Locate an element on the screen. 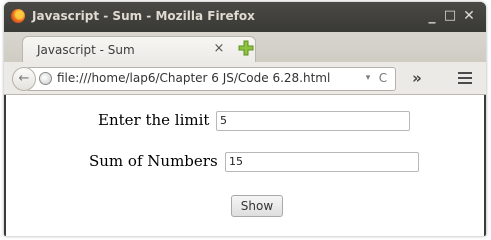 This screenshot has width=491, height=240. minimize-button: _ is located at coordinates (432, 16).